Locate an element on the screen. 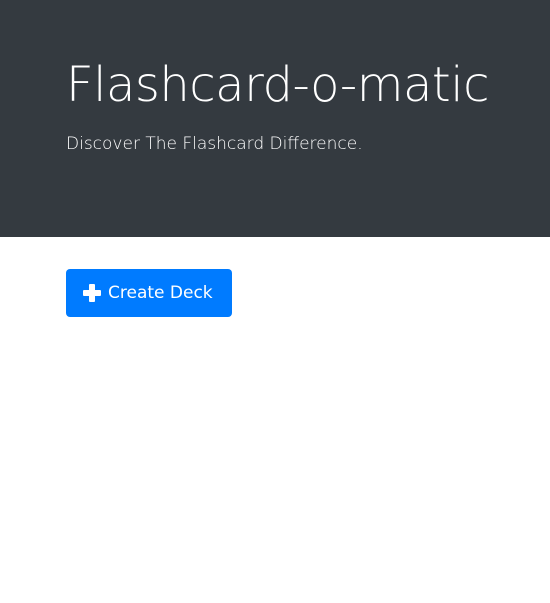 Image resolution: width=550 pixels, height=603 pixels. app-title: Flashcard-o-matic is located at coordinates (277, 85).